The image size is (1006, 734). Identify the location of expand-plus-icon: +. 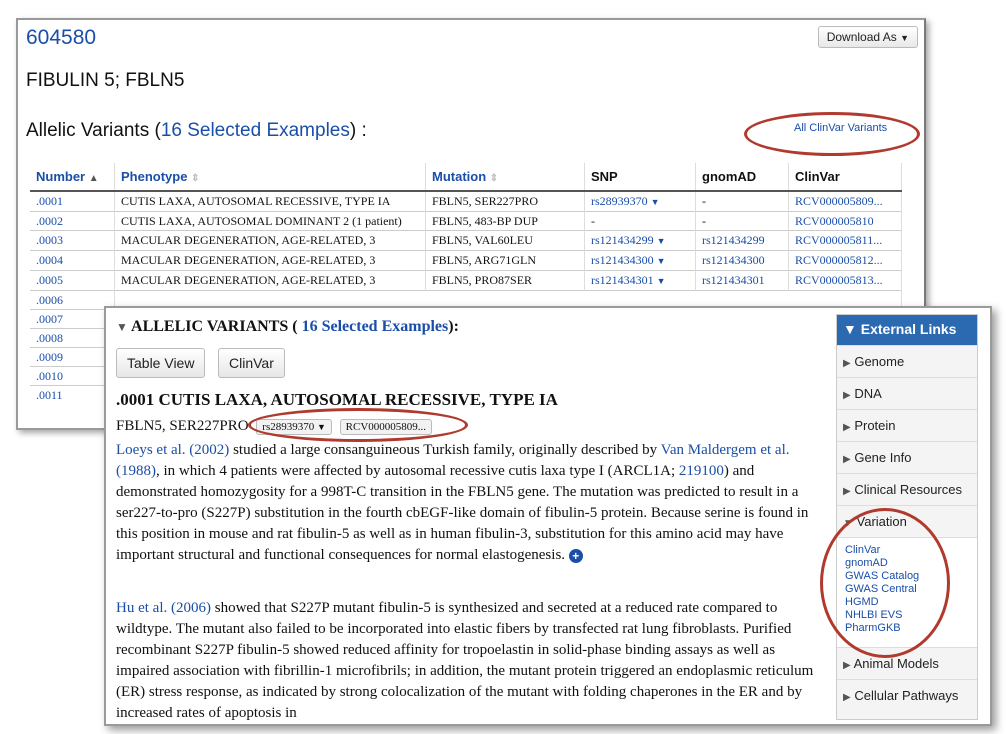
(575, 555).